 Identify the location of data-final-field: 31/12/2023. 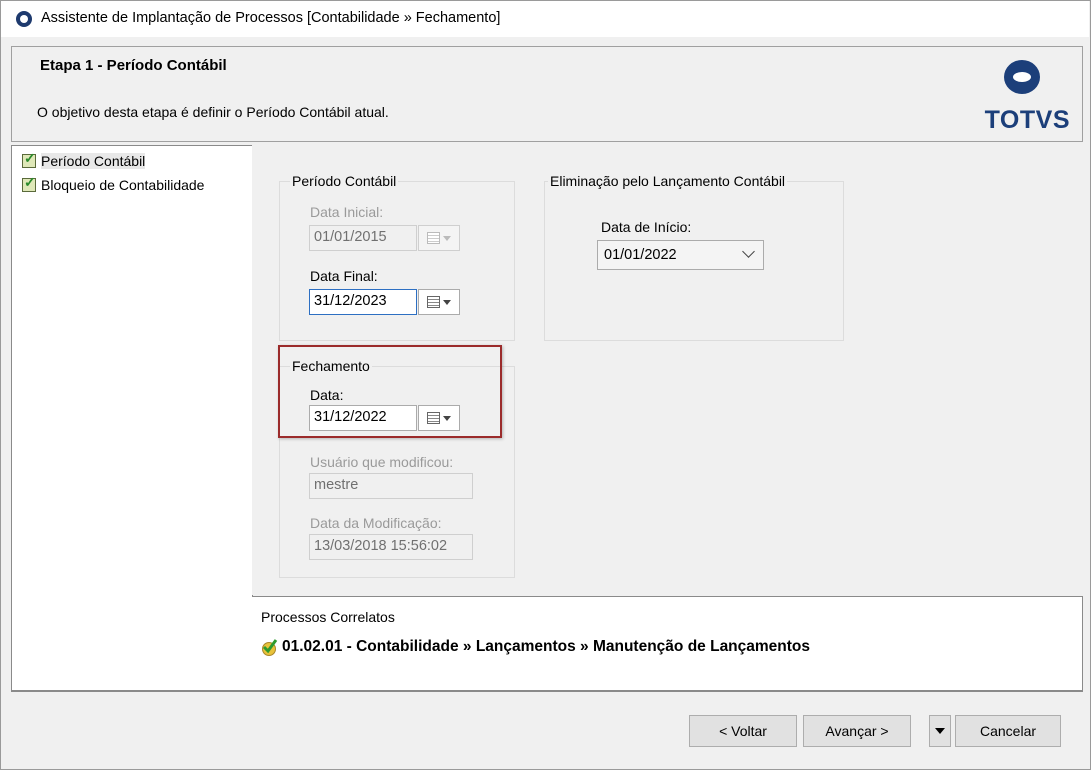
(363, 302).